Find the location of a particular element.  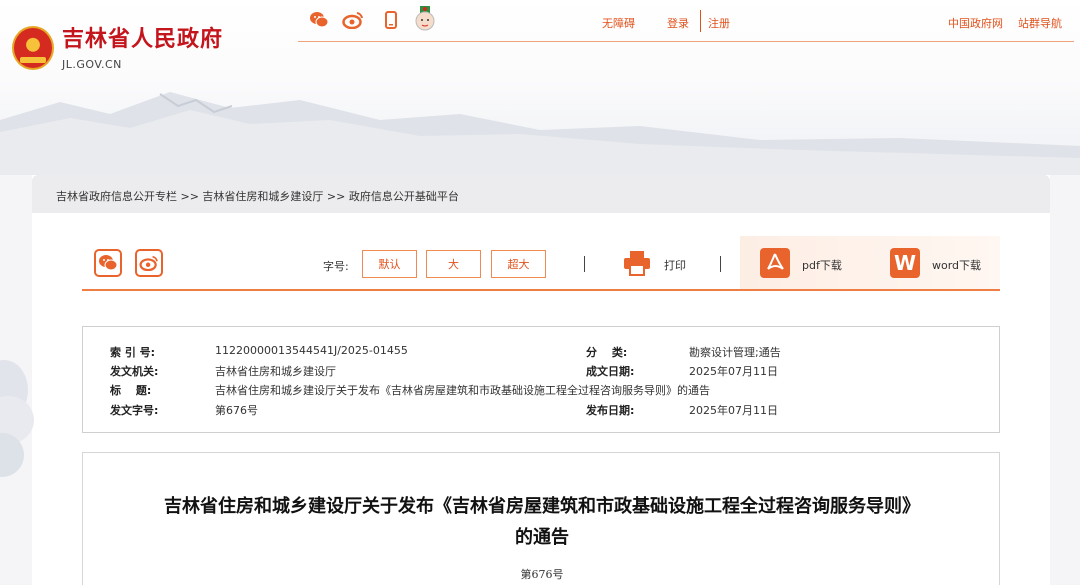

created-date-label: 成文日期: is located at coordinates (610, 371).